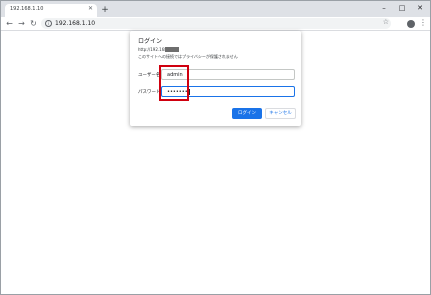 The height and width of the screenshot is (295, 431). What do you see at coordinates (75, 23) in the screenshot?
I see `url-text: 192.168.1.10` at bounding box center [75, 23].